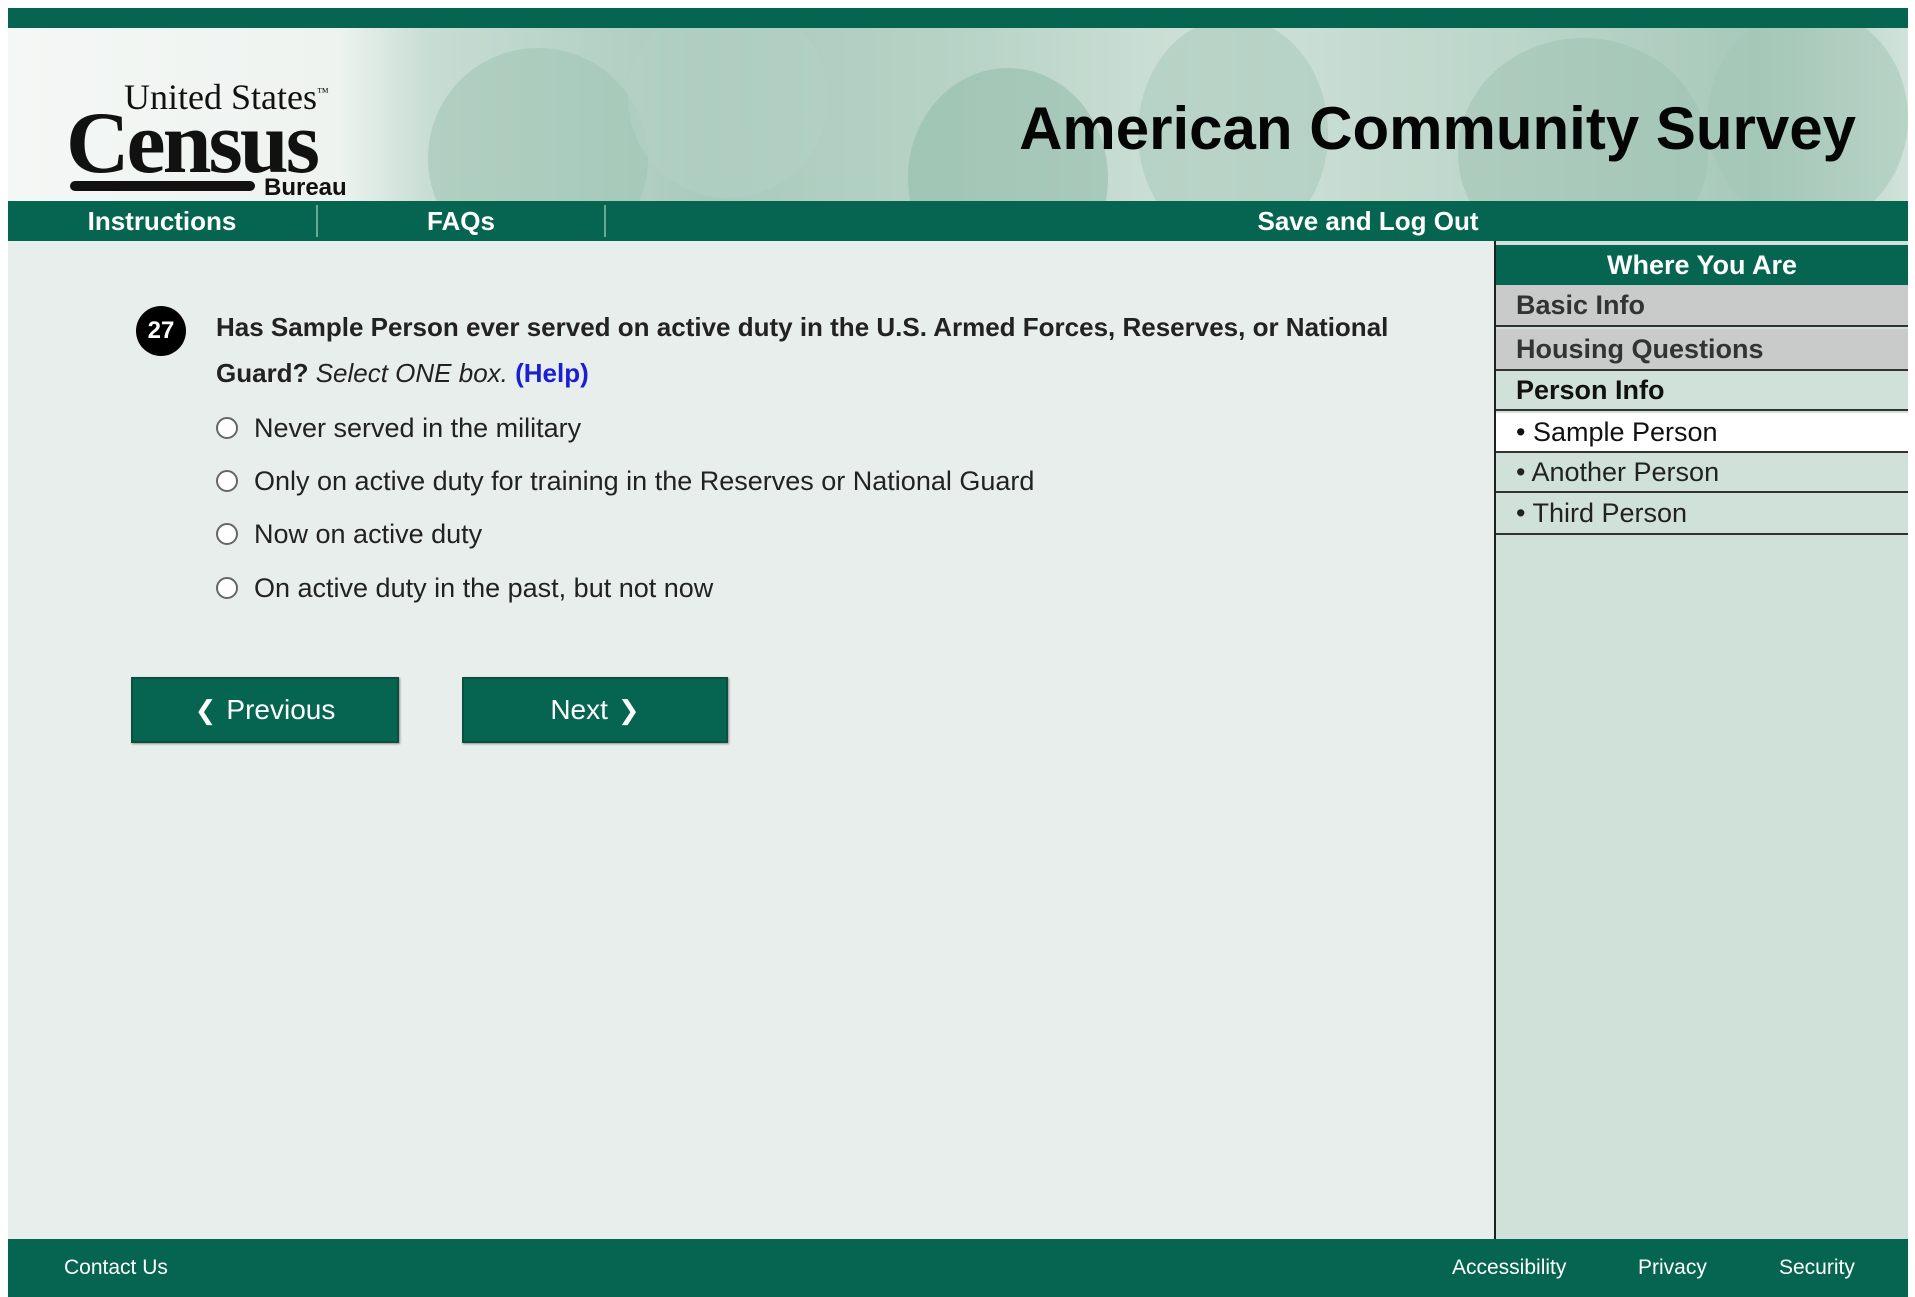 The height and width of the screenshot is (1297, 1915). What do you see at coordinates (1702, 265) in the screenshot?
I see `sidebar-title: Where You Are` at bounding box center [1702, 265].